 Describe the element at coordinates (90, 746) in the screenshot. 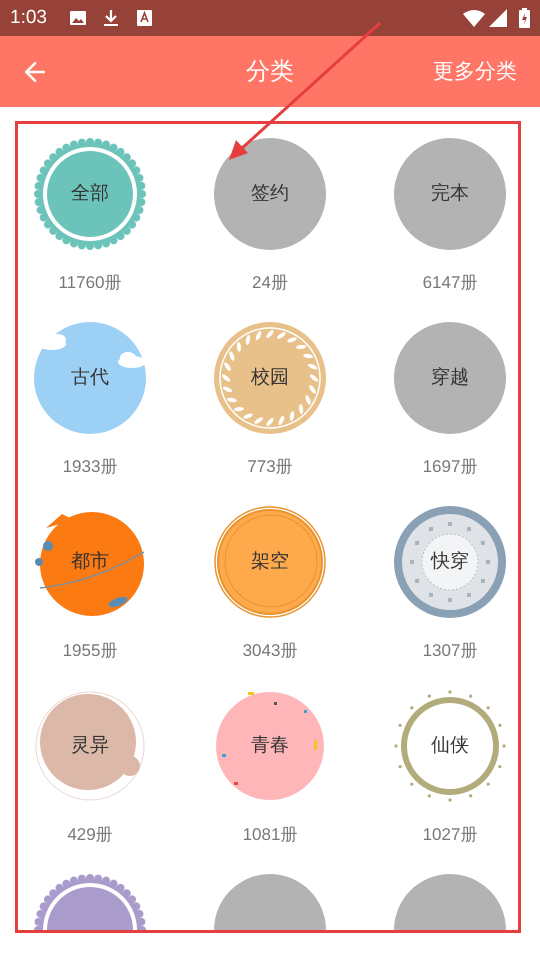

I see `category-button: 灵异` at that location.